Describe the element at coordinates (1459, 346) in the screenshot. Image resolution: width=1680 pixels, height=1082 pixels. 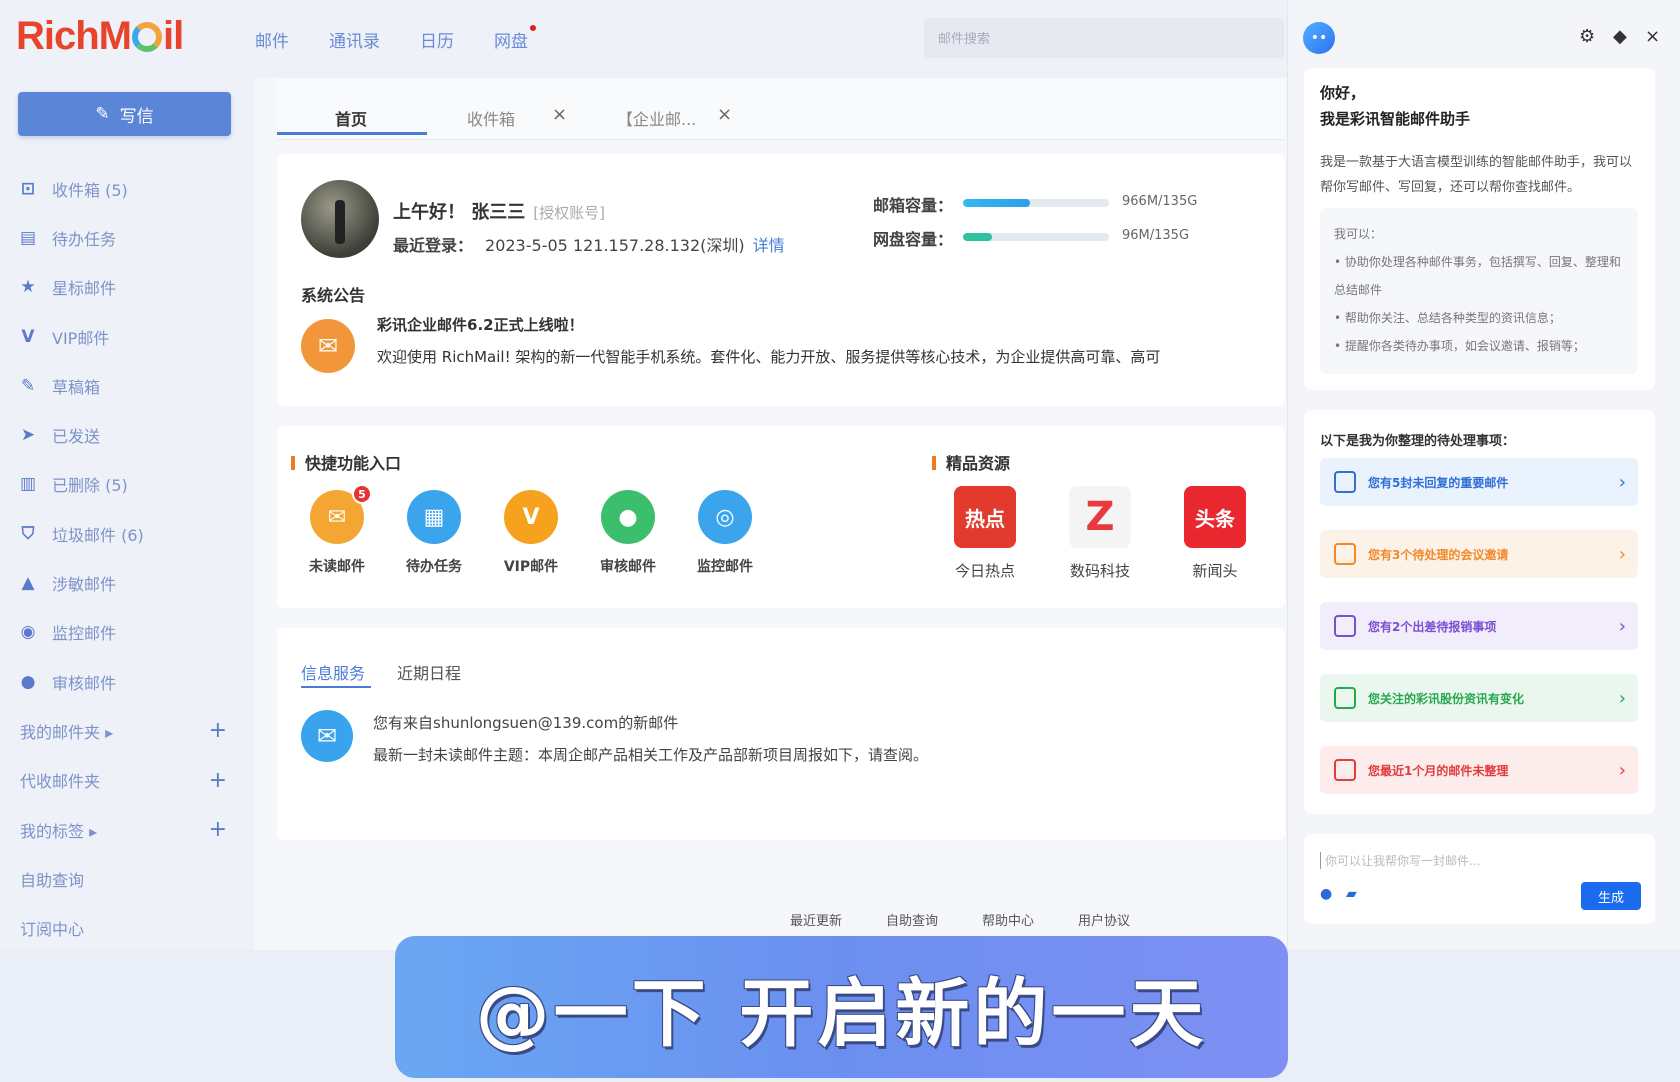
I see `capability-item: • 提醒你各类待办事项，如会议邀请、报销等；` at that location.